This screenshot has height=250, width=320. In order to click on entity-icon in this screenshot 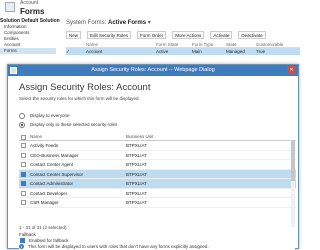, I will do `click(10, 7)`.